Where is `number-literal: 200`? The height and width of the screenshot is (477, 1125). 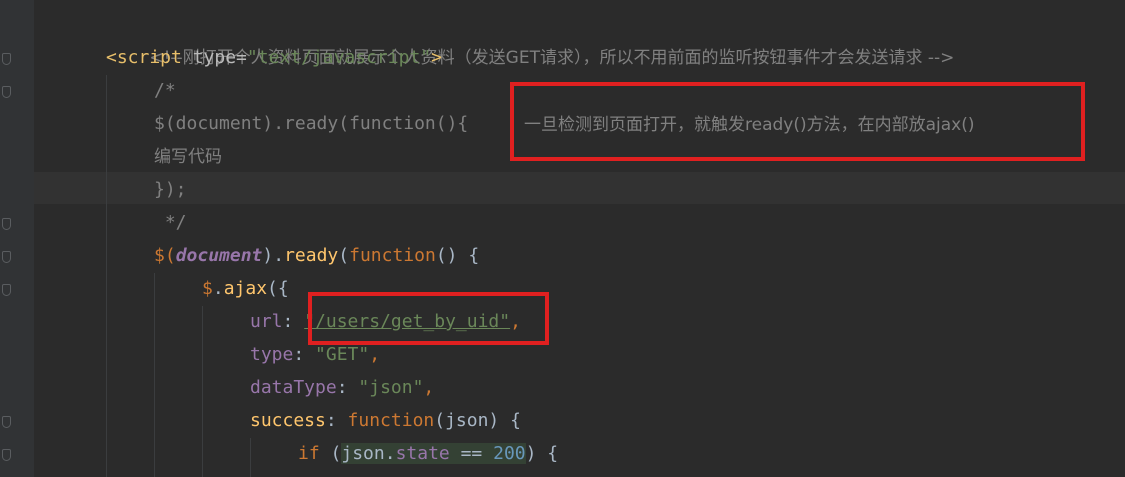
number-literal: 200 is located at coordinates (509, 453).